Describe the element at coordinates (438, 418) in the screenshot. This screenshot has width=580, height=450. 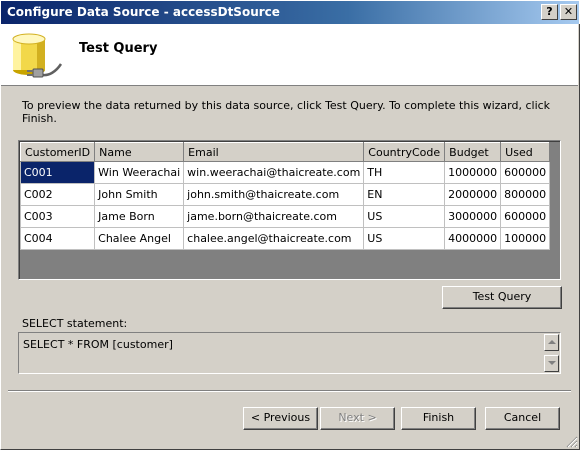
I see `finish-button: Finish` at that location.